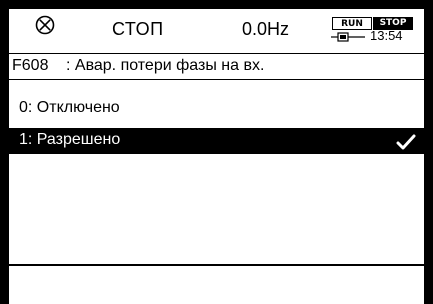  What do you see at coordinates (266, 29) in the screenshot?
I see `output-frequency: 0.0Hz` at bounding box center [266, 29].